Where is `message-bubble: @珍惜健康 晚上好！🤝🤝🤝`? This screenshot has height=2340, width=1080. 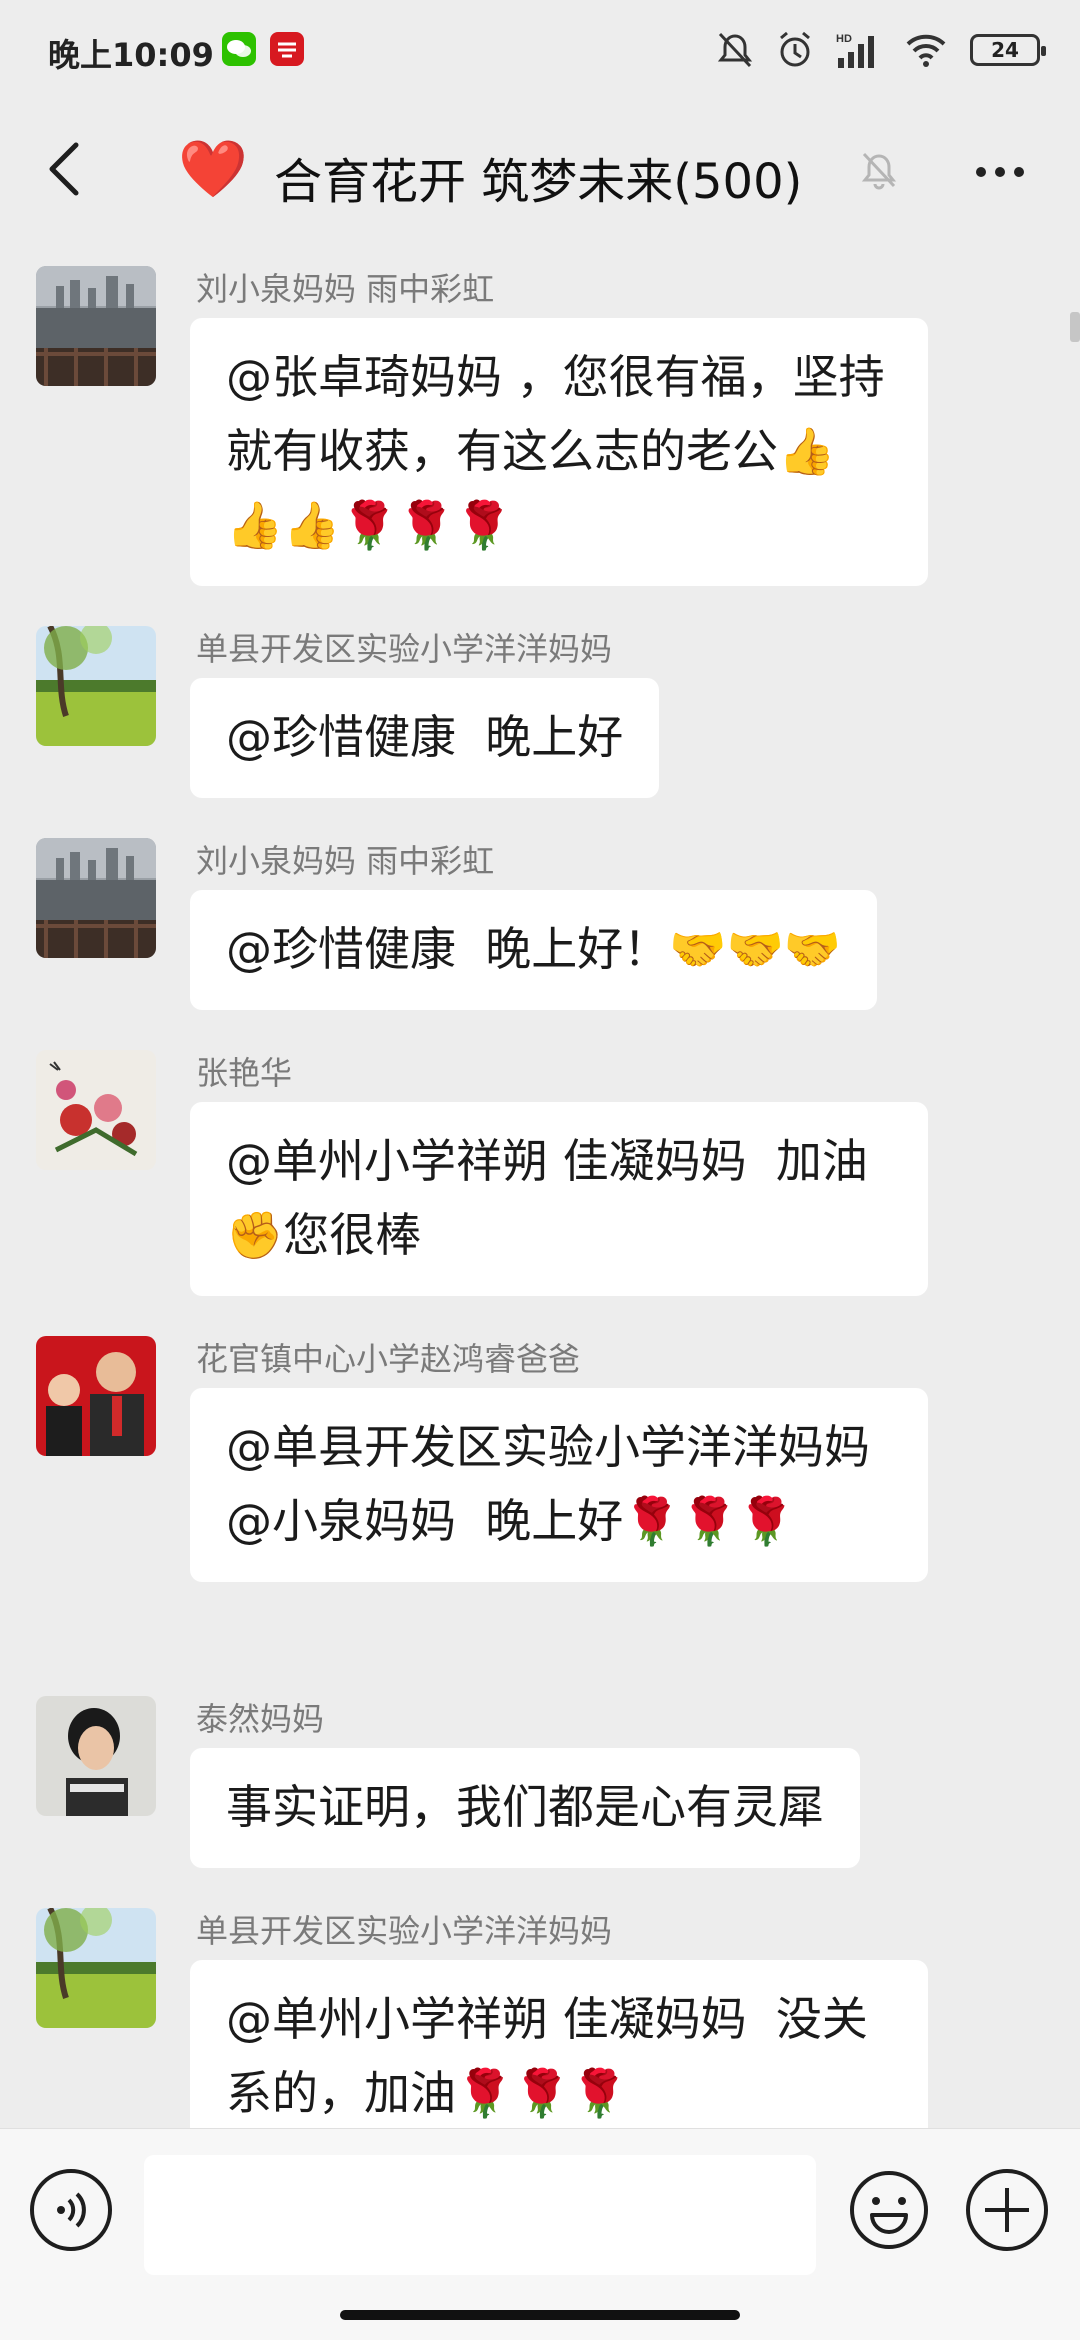
message-bubble: @珍惜健康 晚上好！🤝🤝🤝 is located at coordinates (534, 950).